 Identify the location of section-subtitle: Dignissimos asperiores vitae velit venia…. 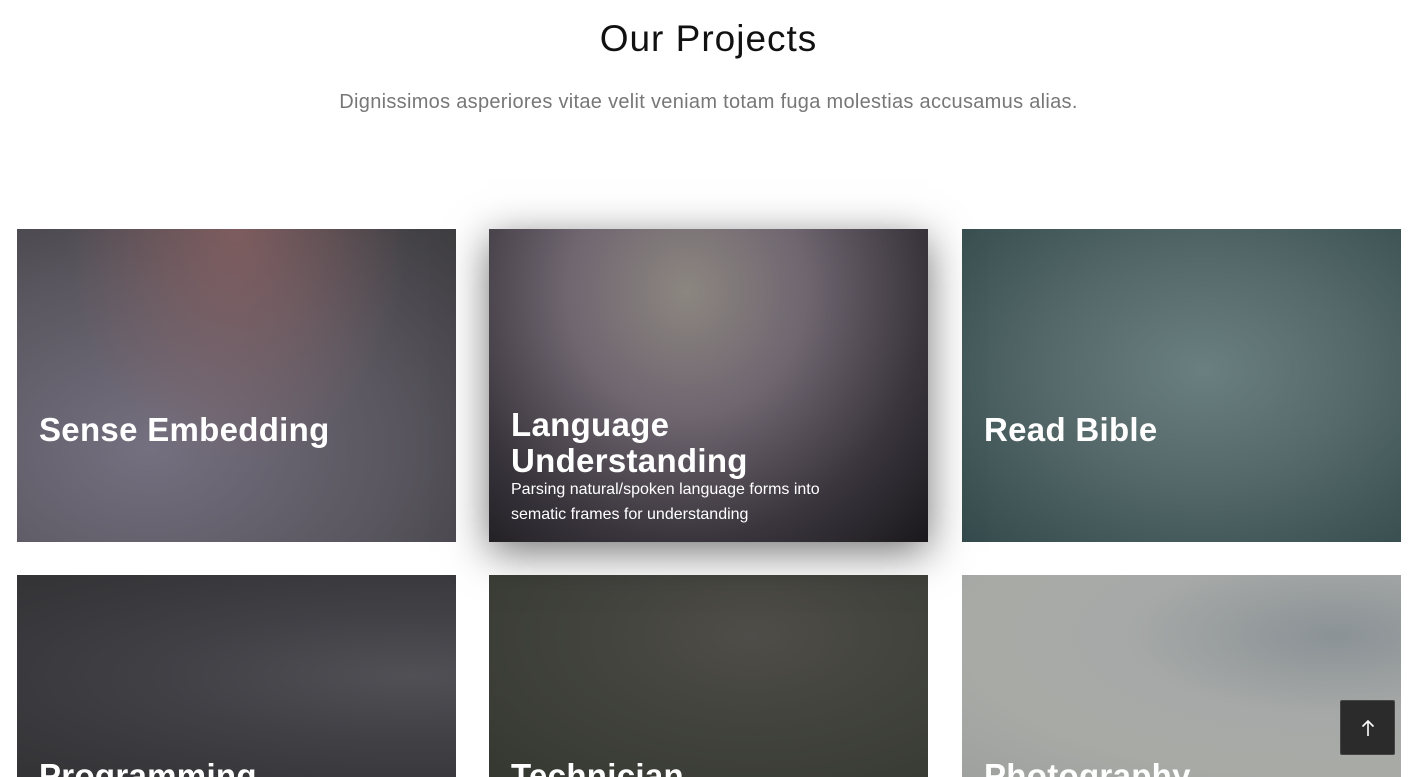
(708, 102).